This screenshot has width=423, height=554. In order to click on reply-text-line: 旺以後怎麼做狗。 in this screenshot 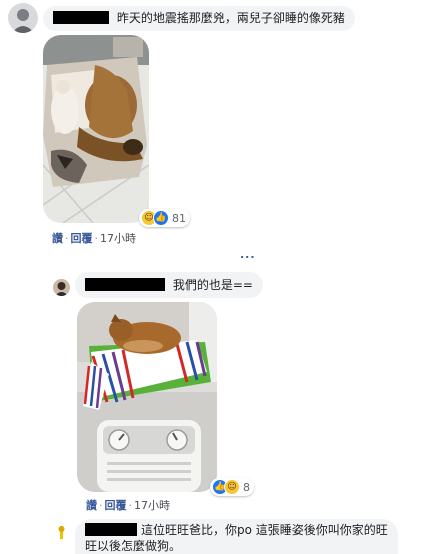, I will do `click(133, 546)`.